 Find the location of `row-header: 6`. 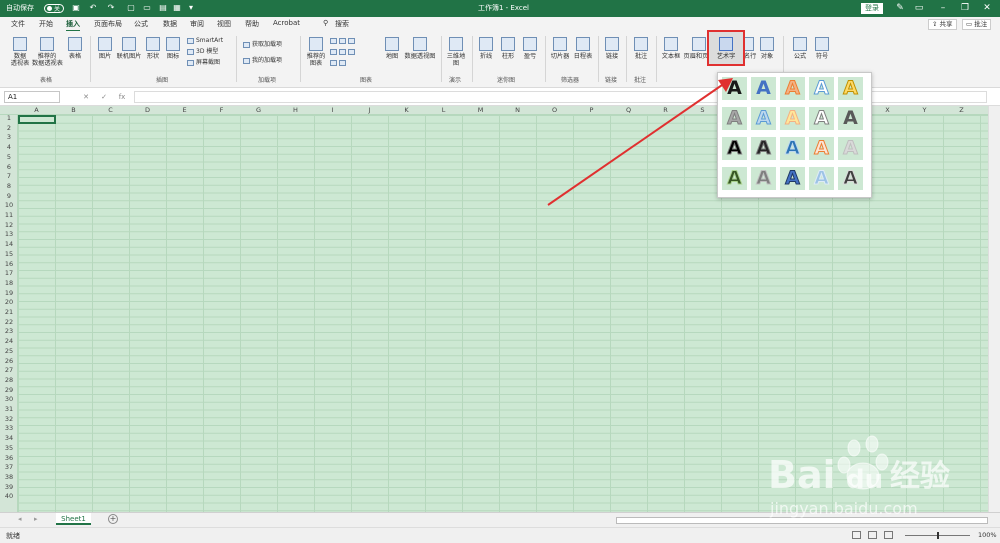

row-header: 6 is located at coordinates (9, 167).